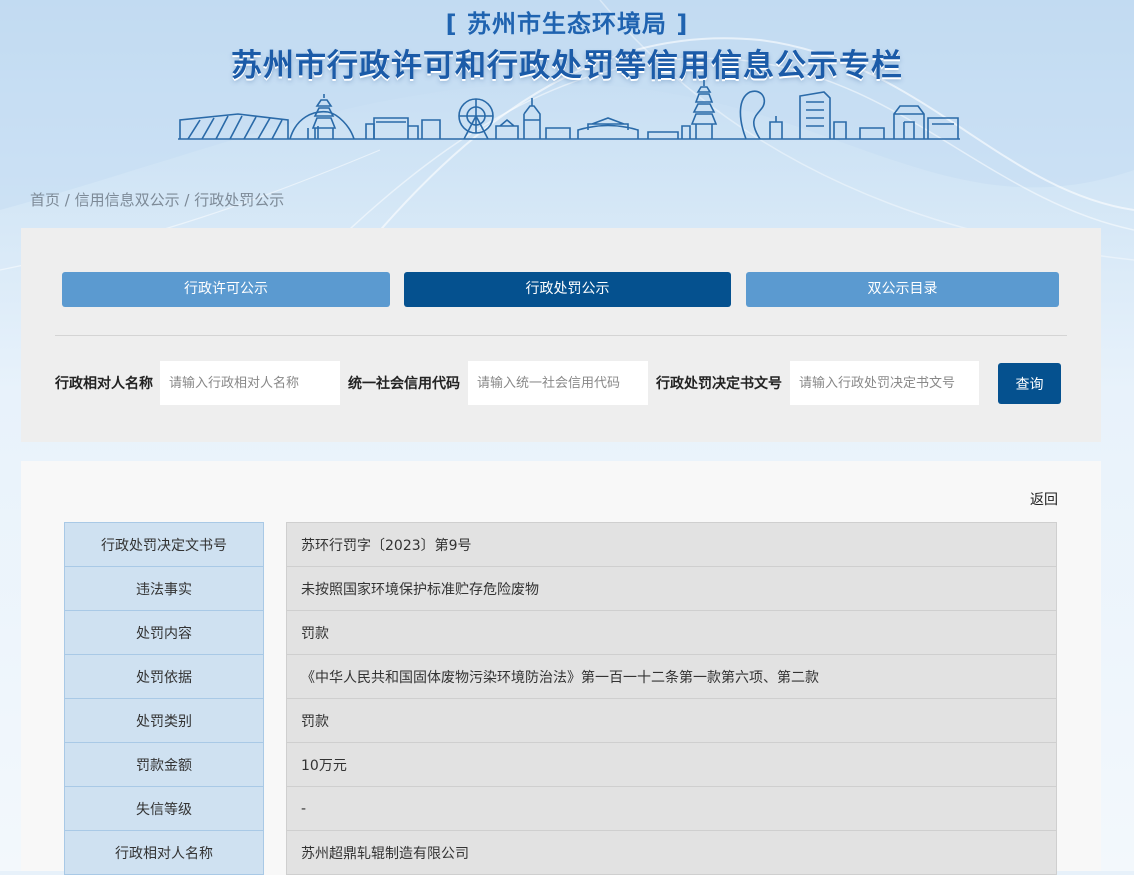 This screenshot has height=875, width=1134. I want to click on query-button: 查询, so click(1029, 383).